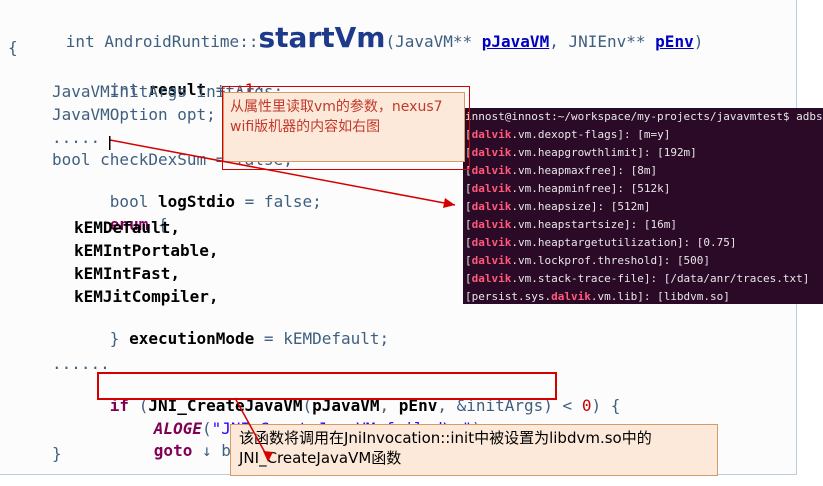 Image resolution: width=823 pixels, height=486 pixels. I want to click on function-name: startVm, so click(322, 37).